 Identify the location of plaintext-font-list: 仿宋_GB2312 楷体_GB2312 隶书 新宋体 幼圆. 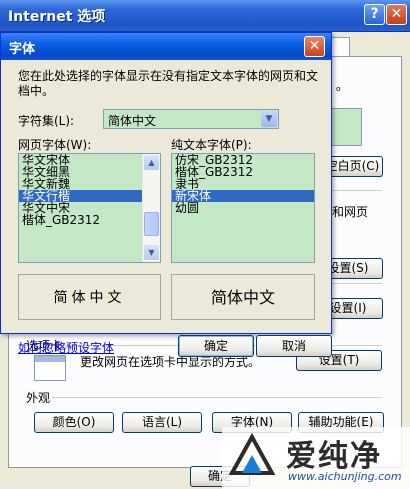
(243, 208).